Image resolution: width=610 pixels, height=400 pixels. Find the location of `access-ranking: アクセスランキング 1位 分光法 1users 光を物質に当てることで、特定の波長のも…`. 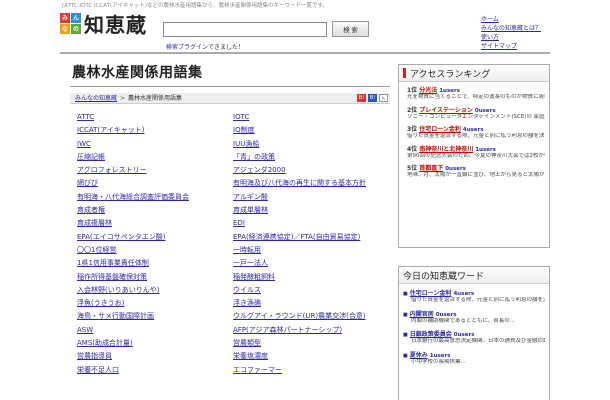

access-ranking: アクセスランキング 1位 分光法 1users 光を物質に当てることで、特定の波長のも… is located at coordinates (474, 156).